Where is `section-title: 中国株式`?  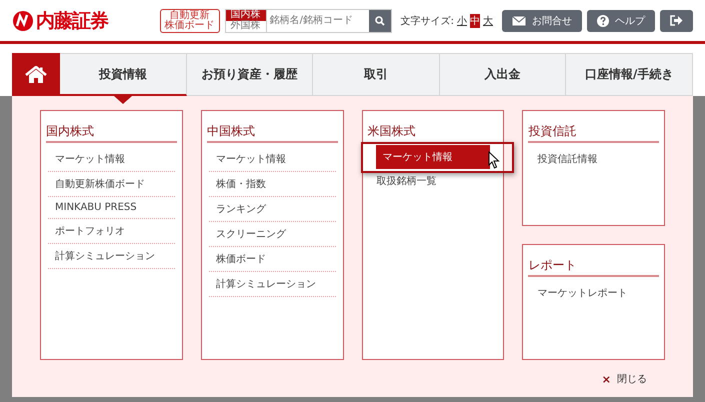 section-title: 中国株式 is located at coordinates (272, 133).